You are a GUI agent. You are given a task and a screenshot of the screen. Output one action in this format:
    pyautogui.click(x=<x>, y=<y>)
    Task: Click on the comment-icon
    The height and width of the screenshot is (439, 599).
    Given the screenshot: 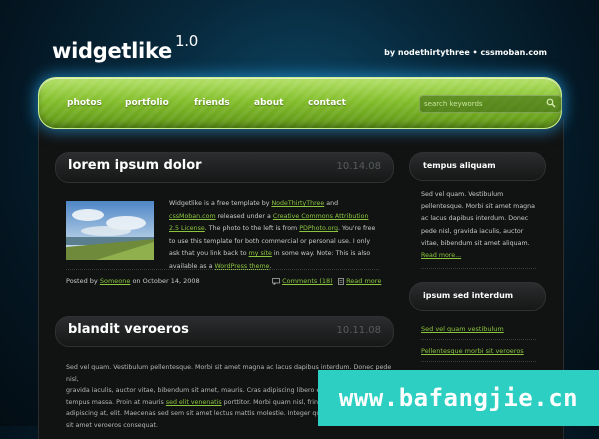 What is the action you would take?
    pyautogui.click(x=276, y=281)
    